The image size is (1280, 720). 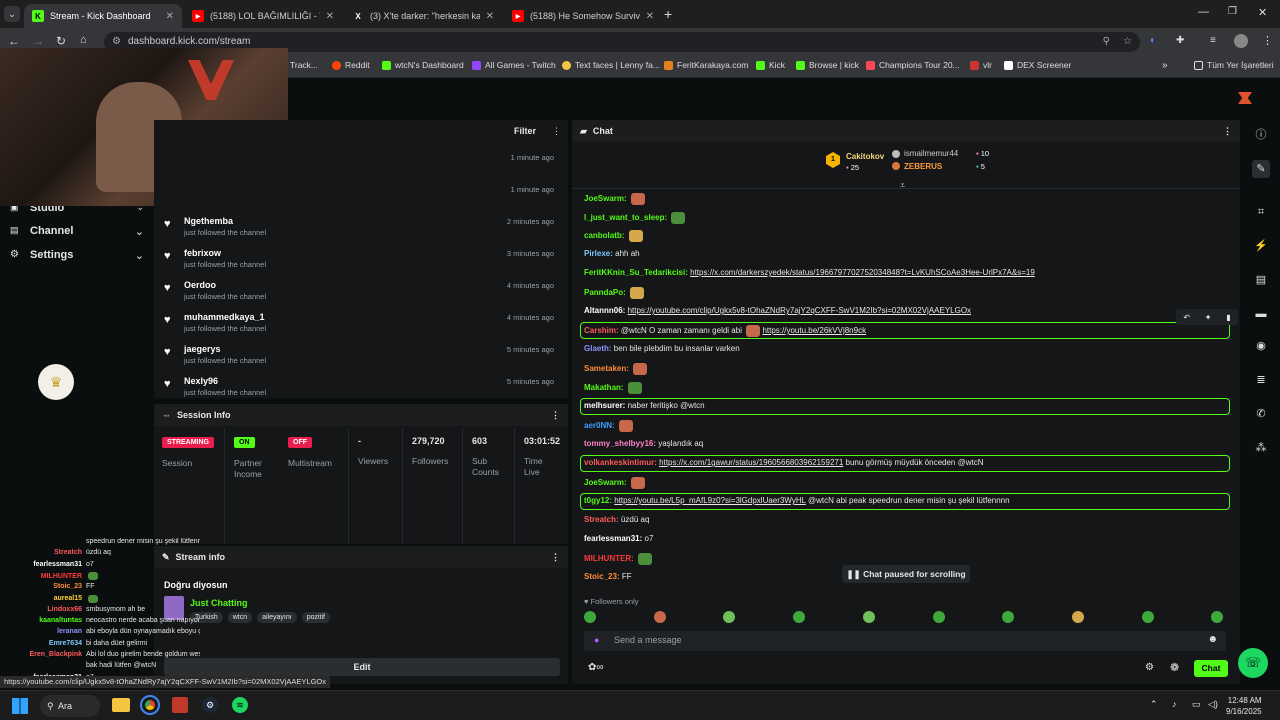 What do you see at coordinates (668, 14) in the screenshot?
I see `new-tab-button: +` at bounding box center [668, 14].